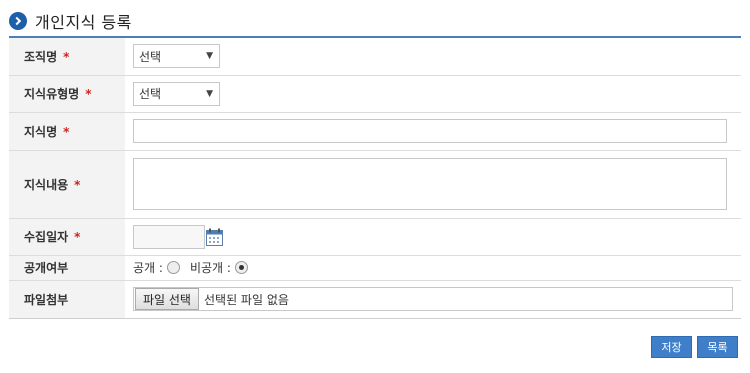 Image resolution: width=750 pixels, height=373 pixels. I want to click on org-select-value: 선택, so click(150, 56).